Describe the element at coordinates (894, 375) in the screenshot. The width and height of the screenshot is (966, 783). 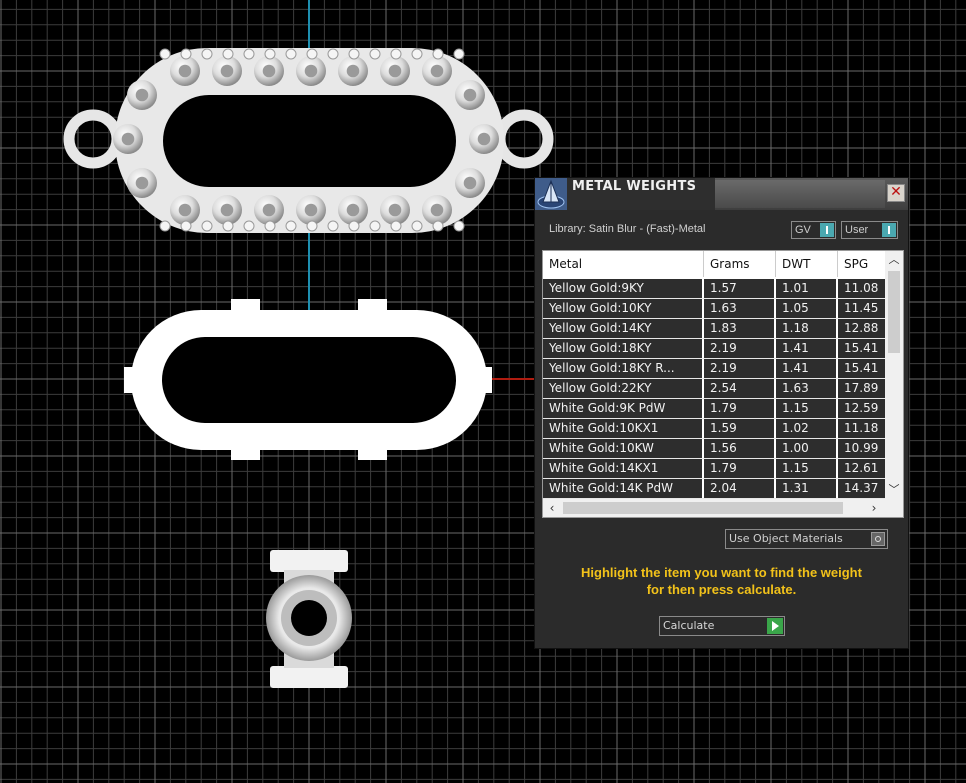
I see `vertical-scrollbar: ︿ ﹀` at that location.